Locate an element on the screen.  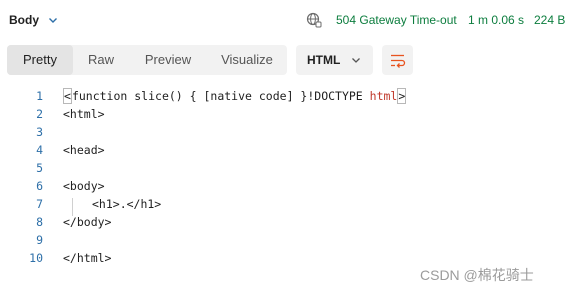
code-text: <head> is located at coordinates (84, 150).